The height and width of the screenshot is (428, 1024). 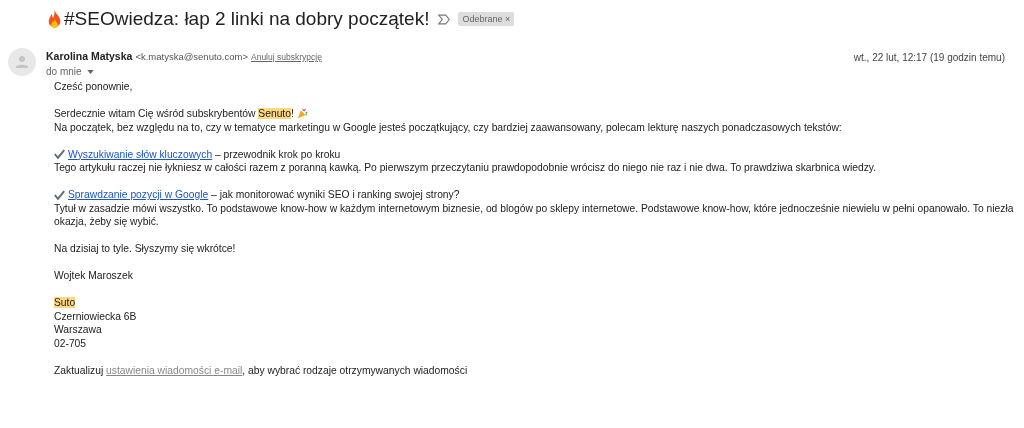 I want to click on closing-text: Na dzisiaj to tyle. Słyszymy się wkrótce!, so click(x=145, y=249).